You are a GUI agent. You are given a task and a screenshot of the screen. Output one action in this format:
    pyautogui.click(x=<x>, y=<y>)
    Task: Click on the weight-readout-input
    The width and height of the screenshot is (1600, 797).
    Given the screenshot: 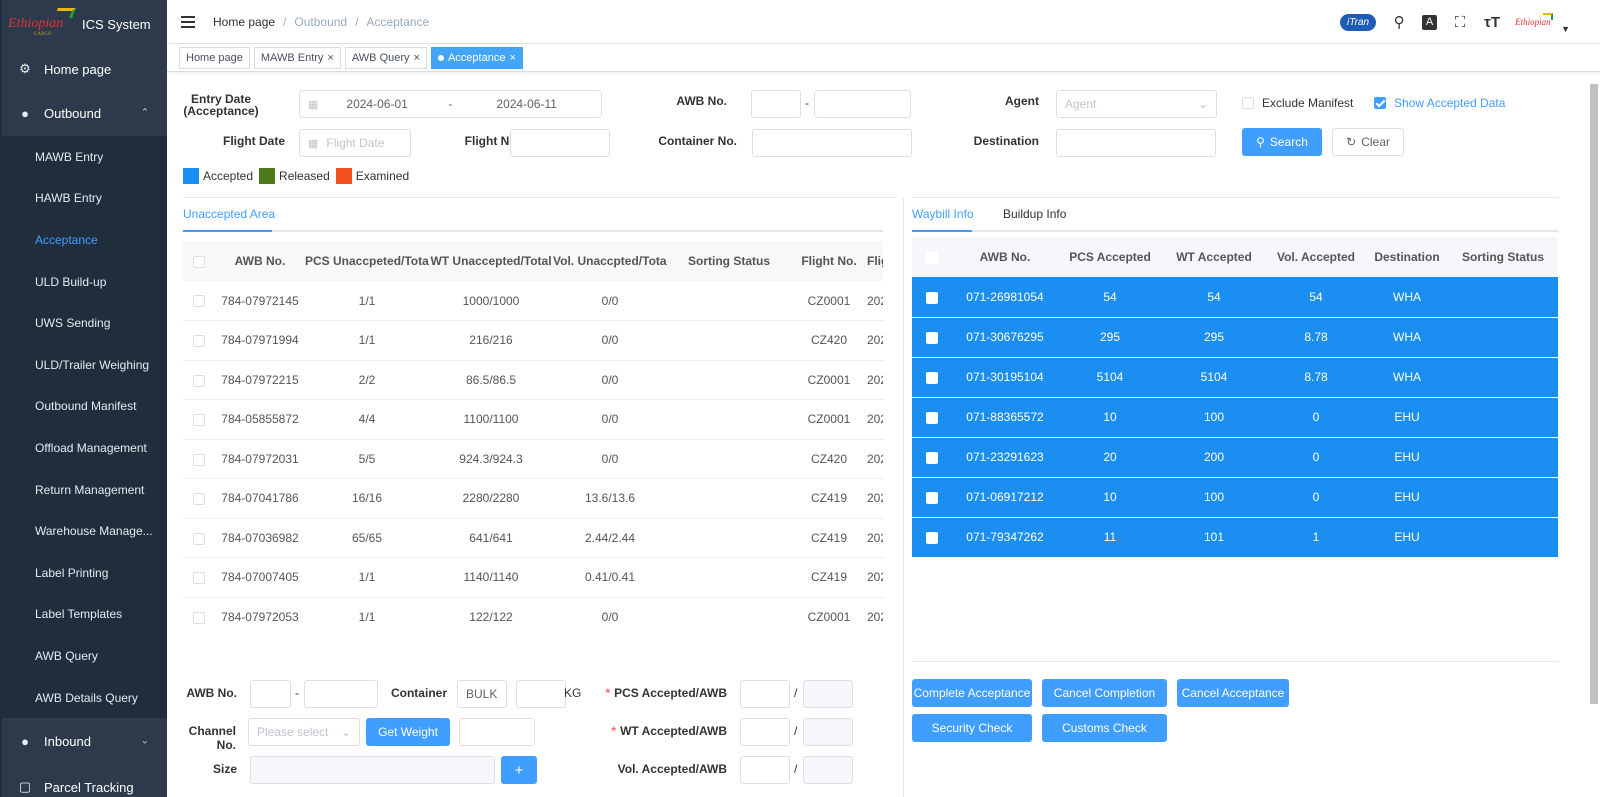 What is the action you would take?
    pyautogui.click(x=497, y=732)
    